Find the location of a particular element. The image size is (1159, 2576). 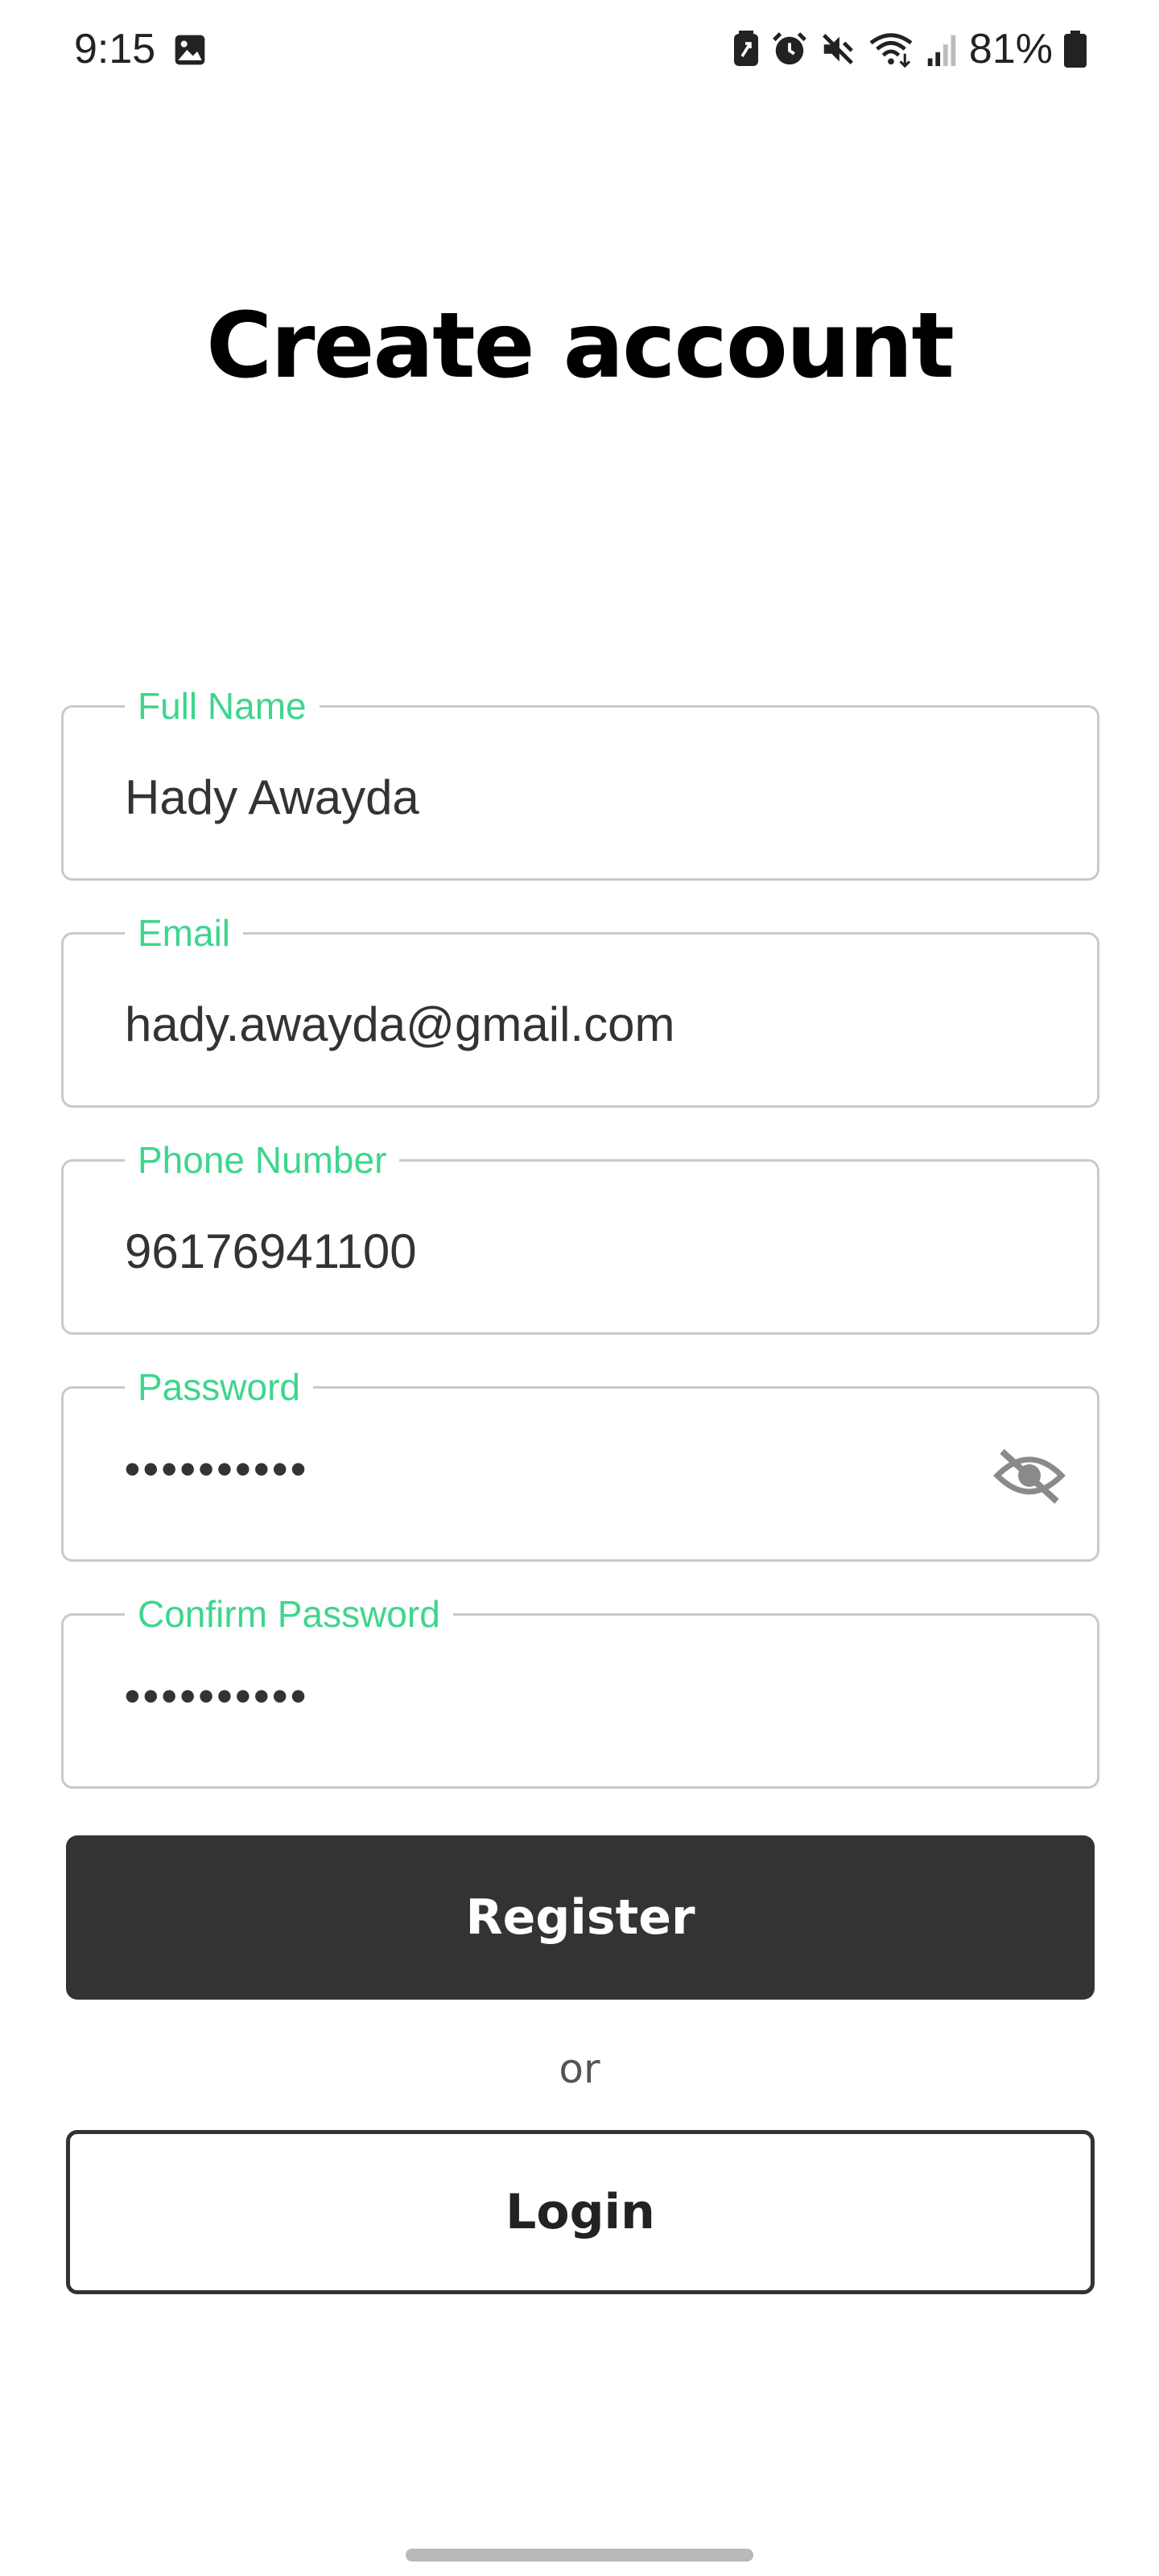

email-value: hady.awayda@gmail.com is located at coordinates (399, 1025).